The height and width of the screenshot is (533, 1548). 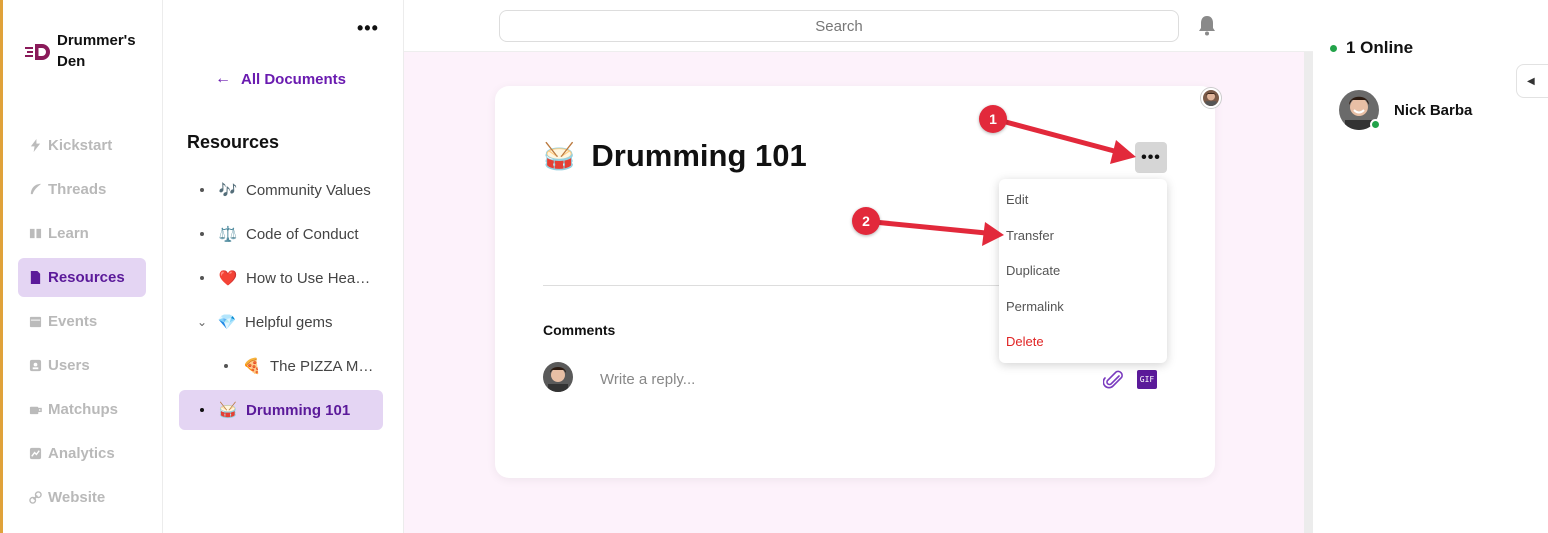 I want to click on search-input: Search, so click(x=839, y=26).